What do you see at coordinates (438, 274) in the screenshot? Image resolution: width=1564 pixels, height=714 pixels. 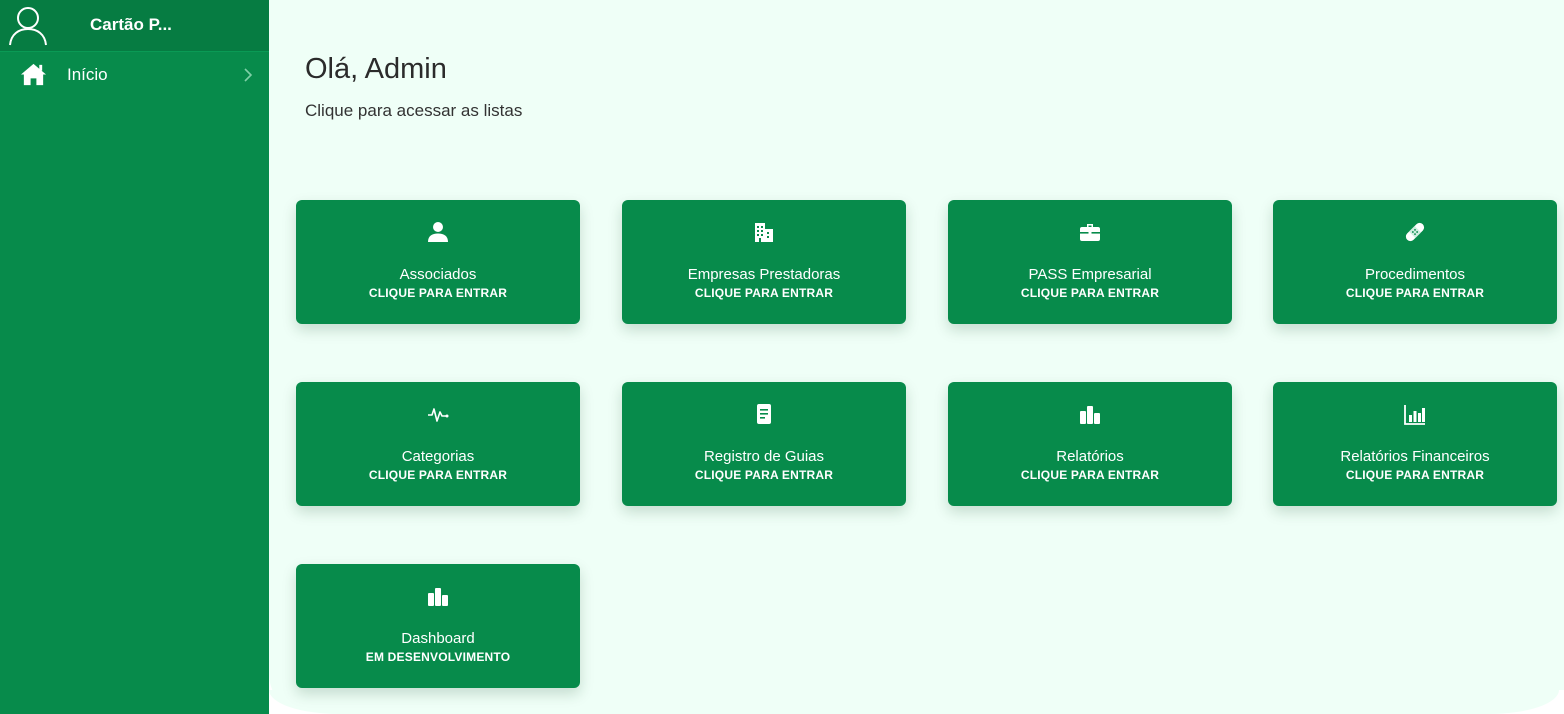 I see `card-title: Associados` at bounding box center [438, 274].